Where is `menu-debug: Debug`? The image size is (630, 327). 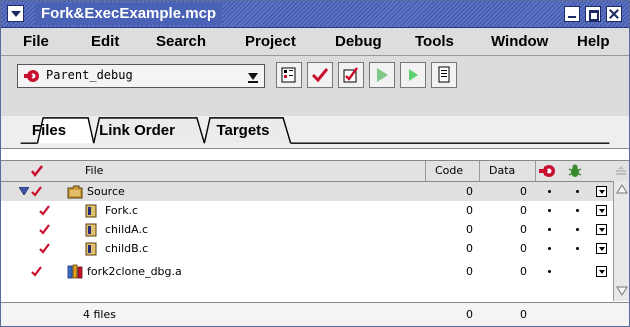
menu-debug: Debug is located at coordinates (358, 41).